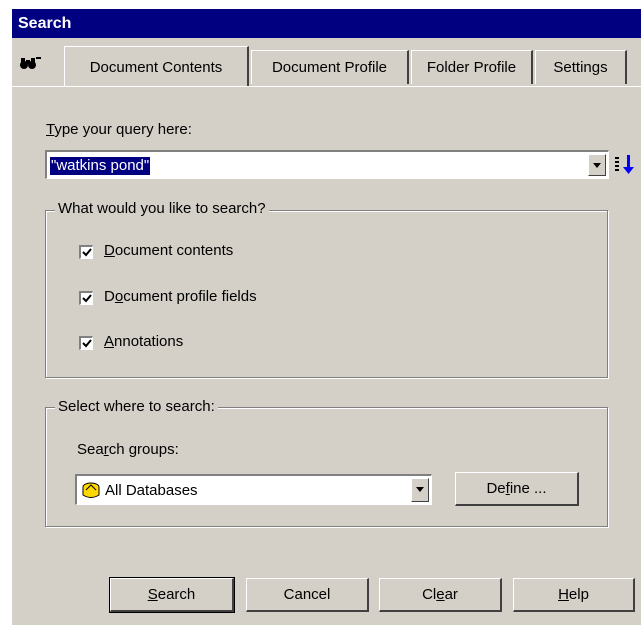  I want to click on tab-label: Folder Profile, so click(471, 67).